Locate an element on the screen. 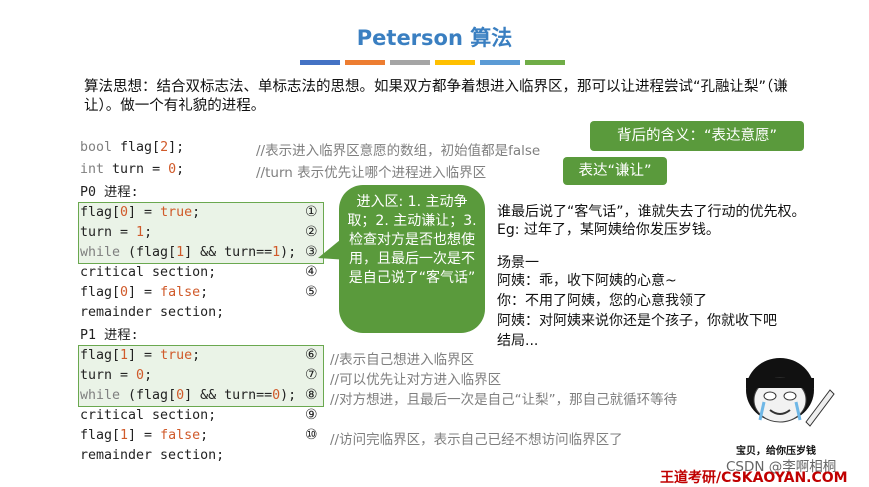  turn-declaration: int turn = 0; is located at coordinates (132, 170).